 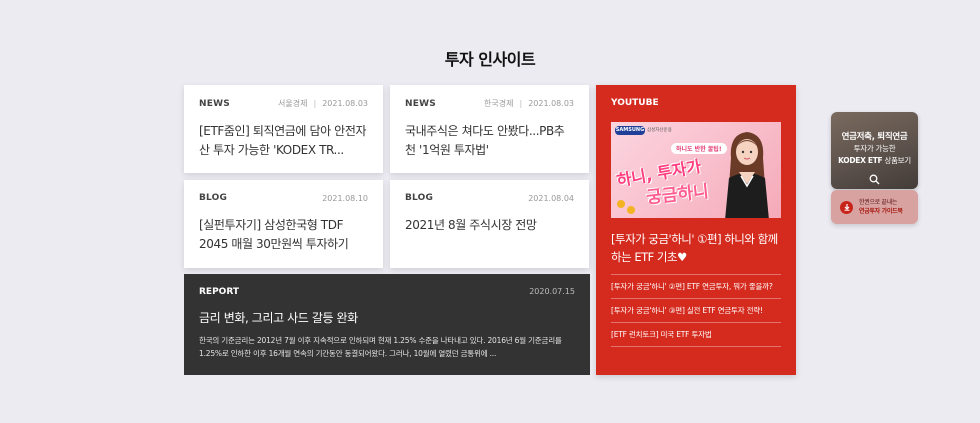 I want to click on guide-line1: 한권으로 끝내는, so click(x=878, y=202).